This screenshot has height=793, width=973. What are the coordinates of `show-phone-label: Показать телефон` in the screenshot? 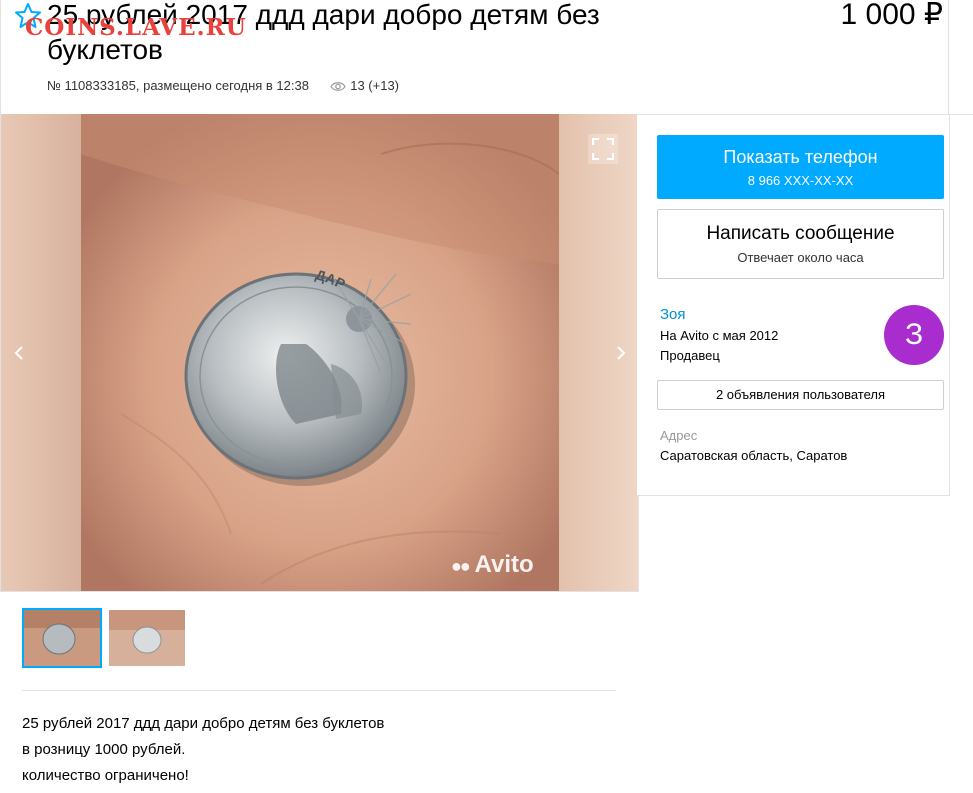 It's located at (800, 157).